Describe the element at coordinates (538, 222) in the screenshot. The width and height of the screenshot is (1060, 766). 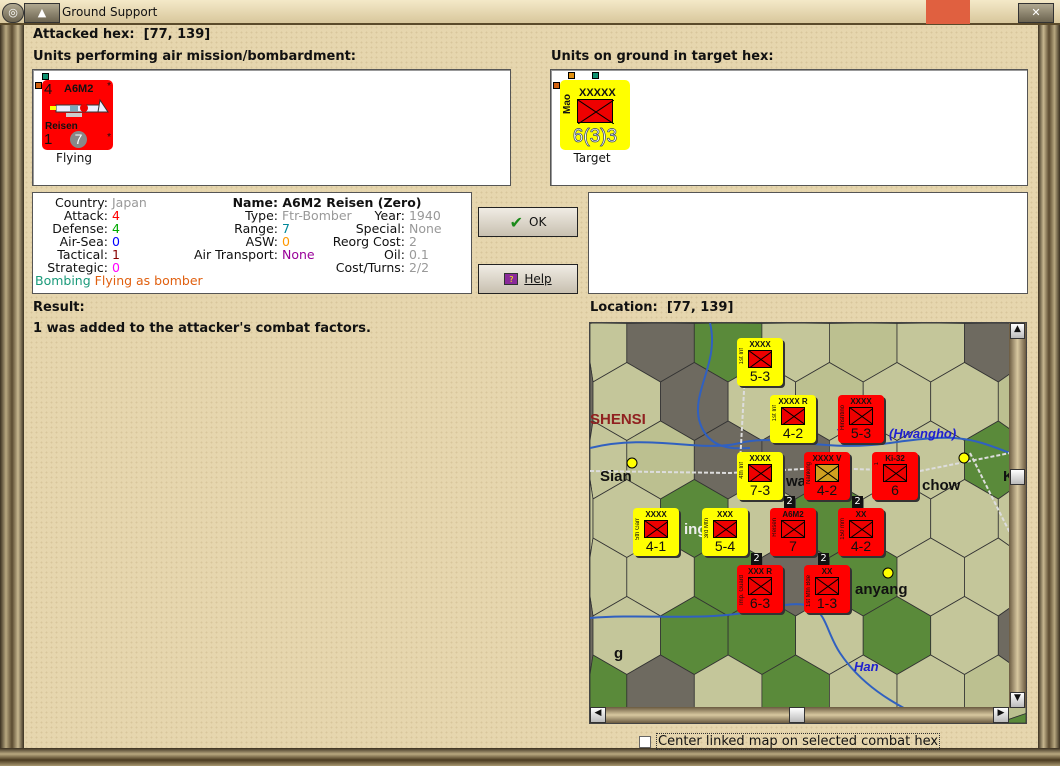
I see `ok-label: OK` at that location.